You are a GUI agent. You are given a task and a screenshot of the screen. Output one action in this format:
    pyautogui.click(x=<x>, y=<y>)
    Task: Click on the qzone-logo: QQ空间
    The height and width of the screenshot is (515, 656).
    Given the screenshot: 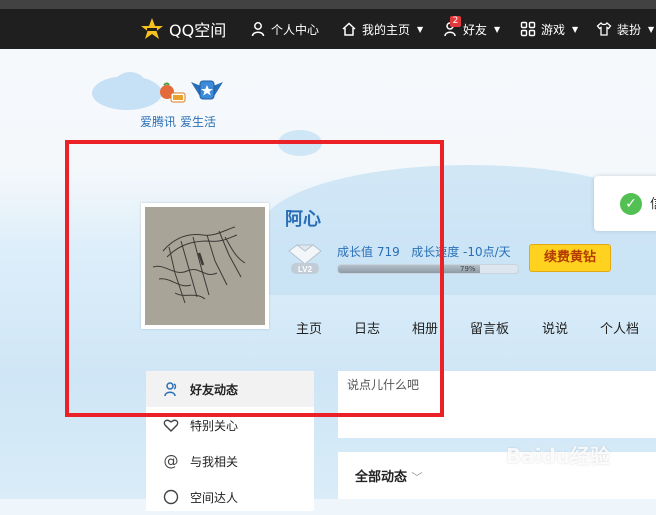 What is the action you would take?
    pyautogui.click(x=183, y=29)
    